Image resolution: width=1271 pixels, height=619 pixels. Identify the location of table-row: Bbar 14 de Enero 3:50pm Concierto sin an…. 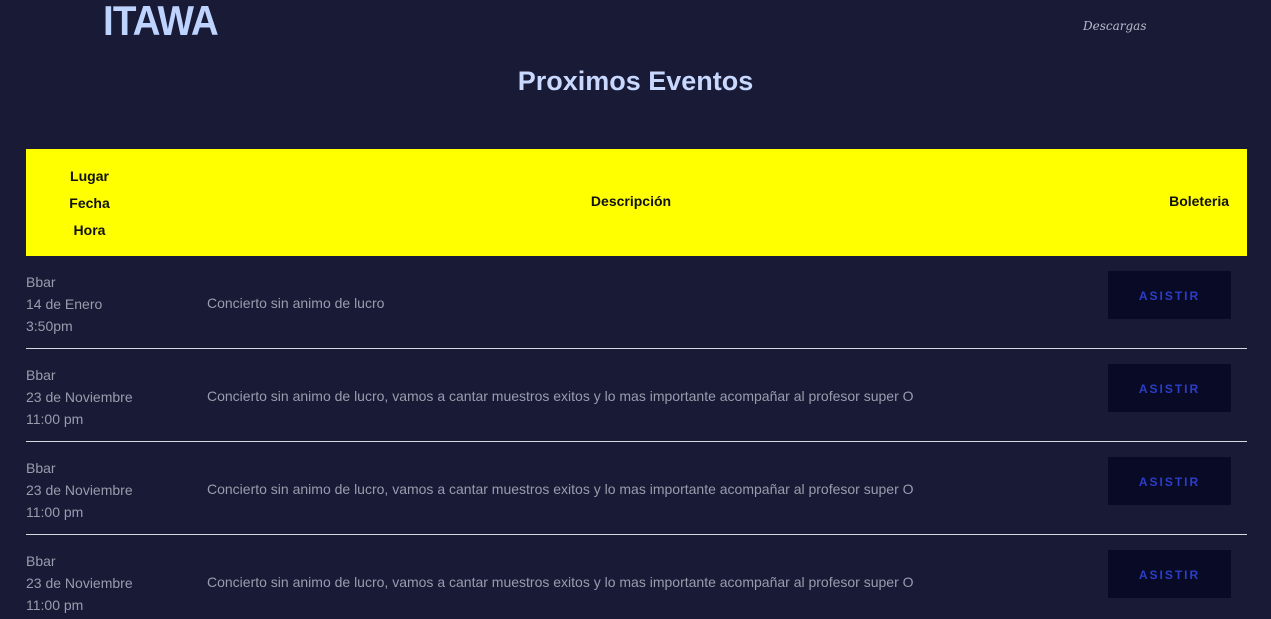
(636, 302).